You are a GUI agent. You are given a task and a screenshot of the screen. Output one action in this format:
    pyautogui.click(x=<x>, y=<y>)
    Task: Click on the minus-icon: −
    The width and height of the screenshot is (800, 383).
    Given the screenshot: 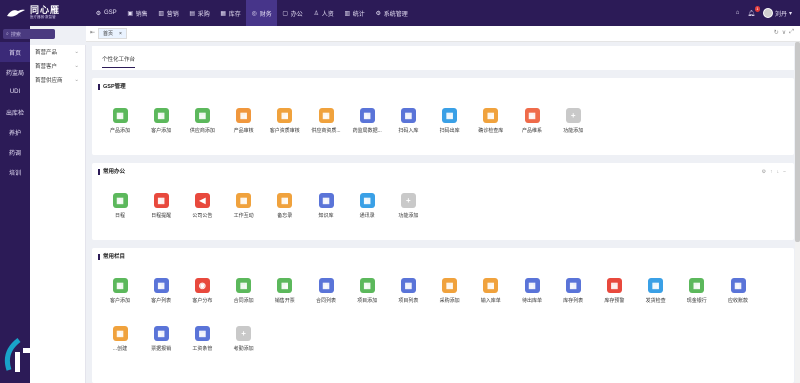 What is the action you would take?
    pyautogui.click(x=784, y=172)
    